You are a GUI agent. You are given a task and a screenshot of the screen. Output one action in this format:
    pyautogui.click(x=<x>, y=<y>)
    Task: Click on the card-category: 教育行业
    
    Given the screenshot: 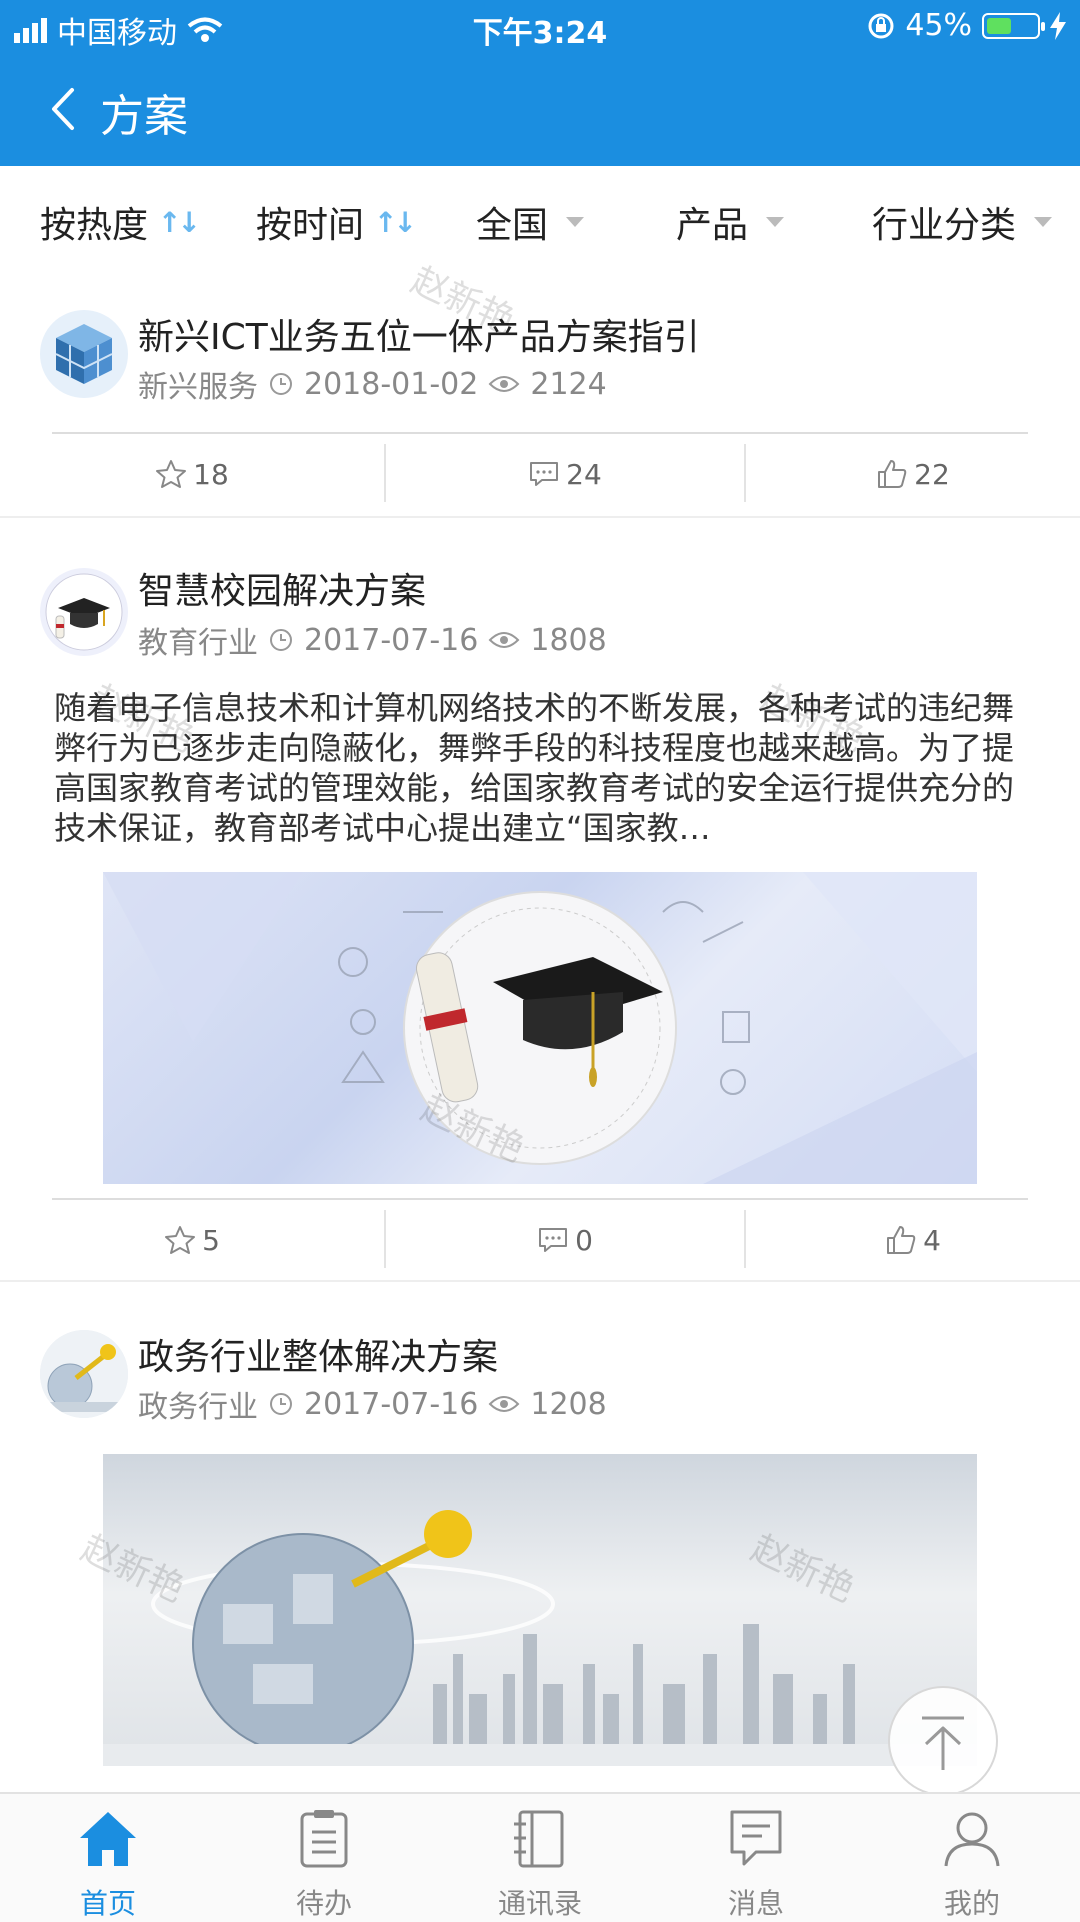 What is the action you would take?
    pyautogui.click(x=198, y=643)
    